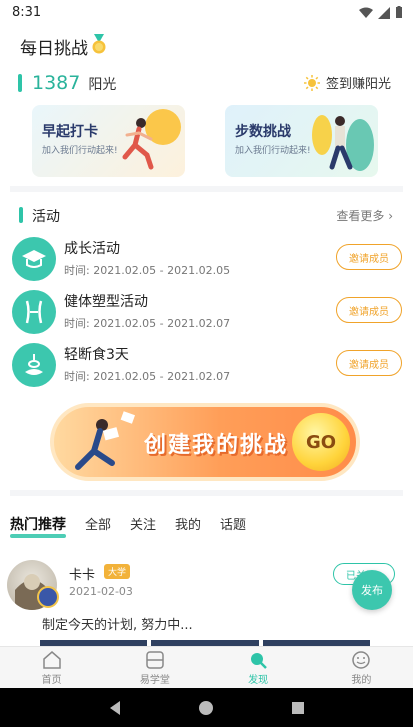 This screenshot has width=413, height=727. What do you see at coordinates (206, 13) in the screenshot?
I see `status-bar: 8:31` at bounding box center [206, 13].